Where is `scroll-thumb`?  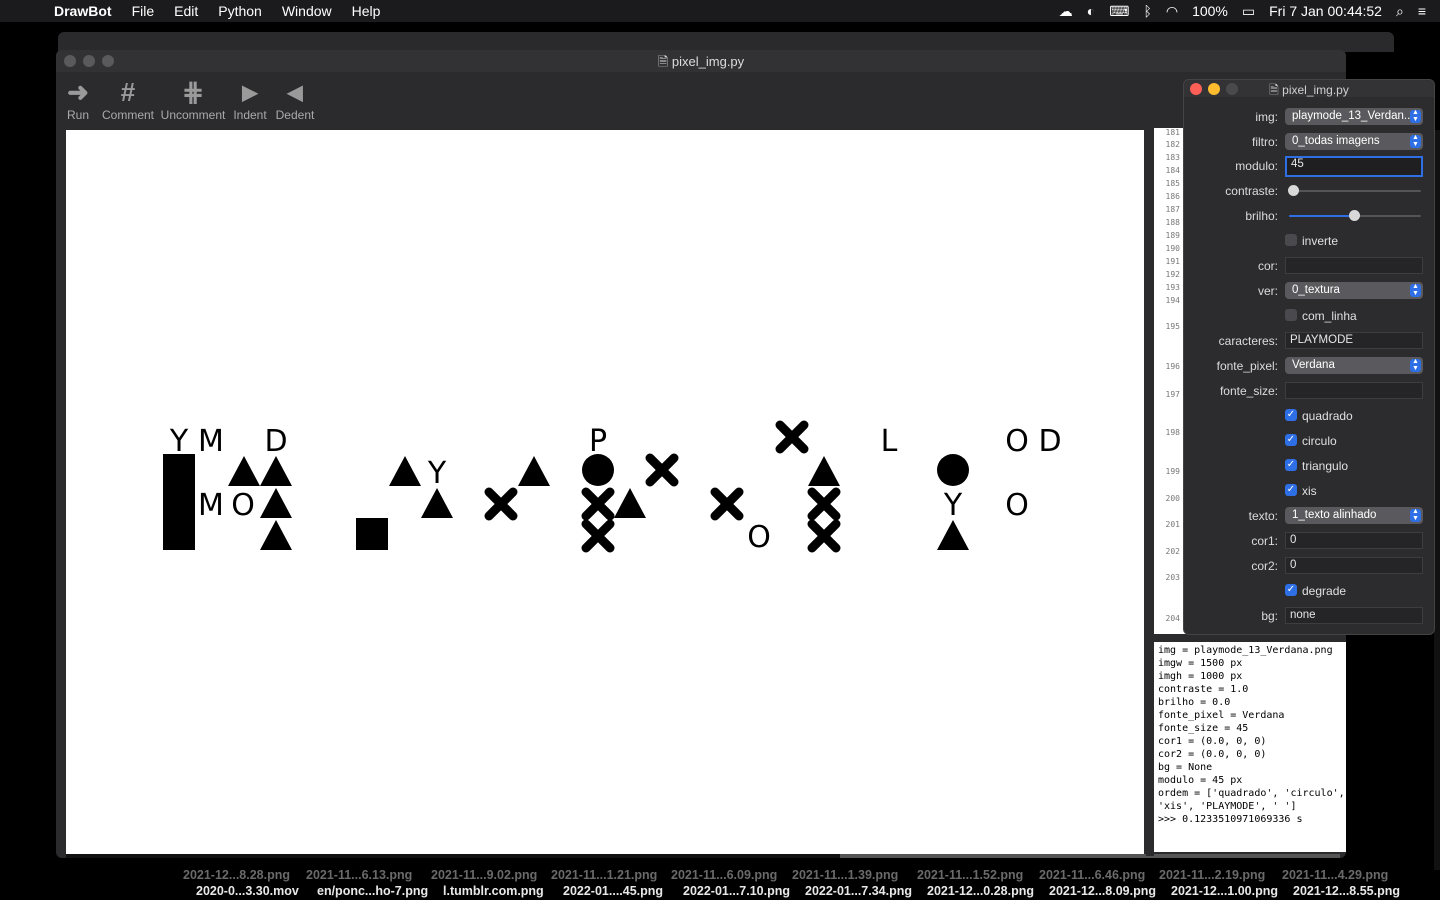
scroll-thumb is located at coordinates (1090, 856).